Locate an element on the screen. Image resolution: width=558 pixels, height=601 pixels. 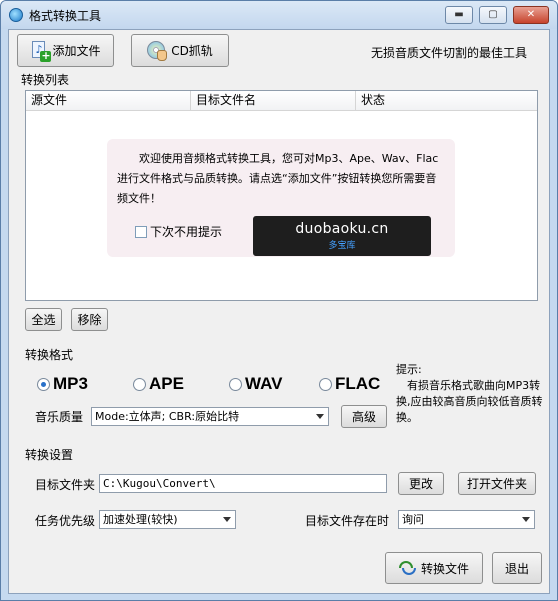
cd-hand-icon is located at coordinates (158, 51).